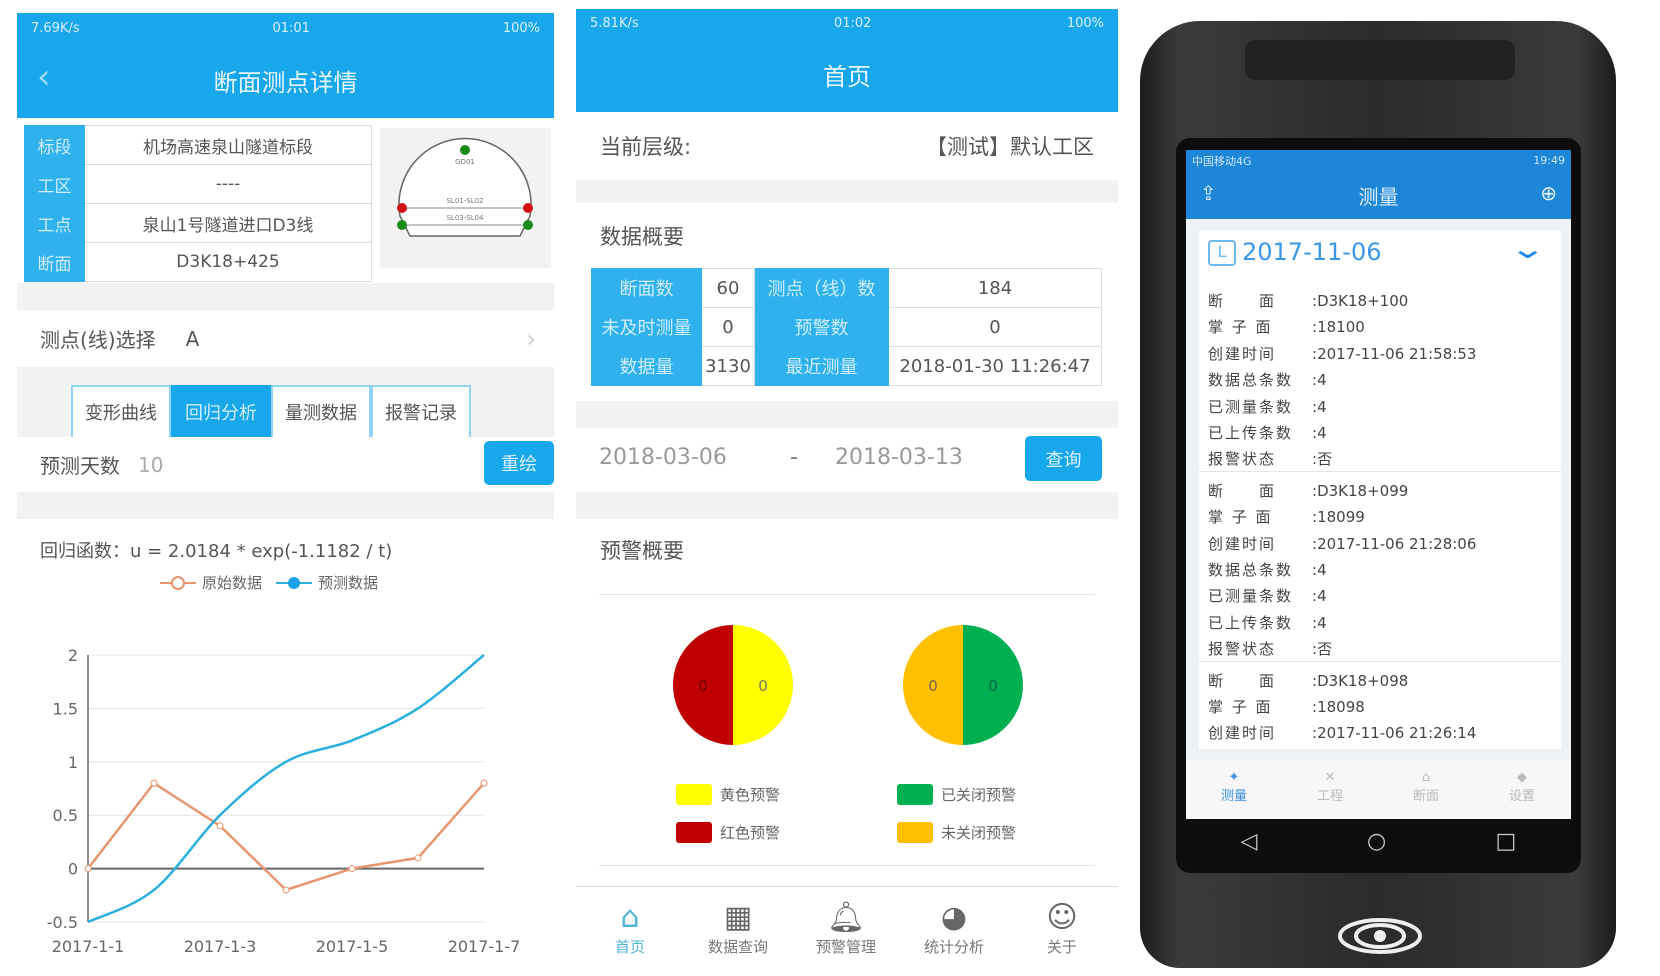  Describe the element at coordinates (228, 262) in the screenshot. I see `info-value: D3K18+425` at that location.